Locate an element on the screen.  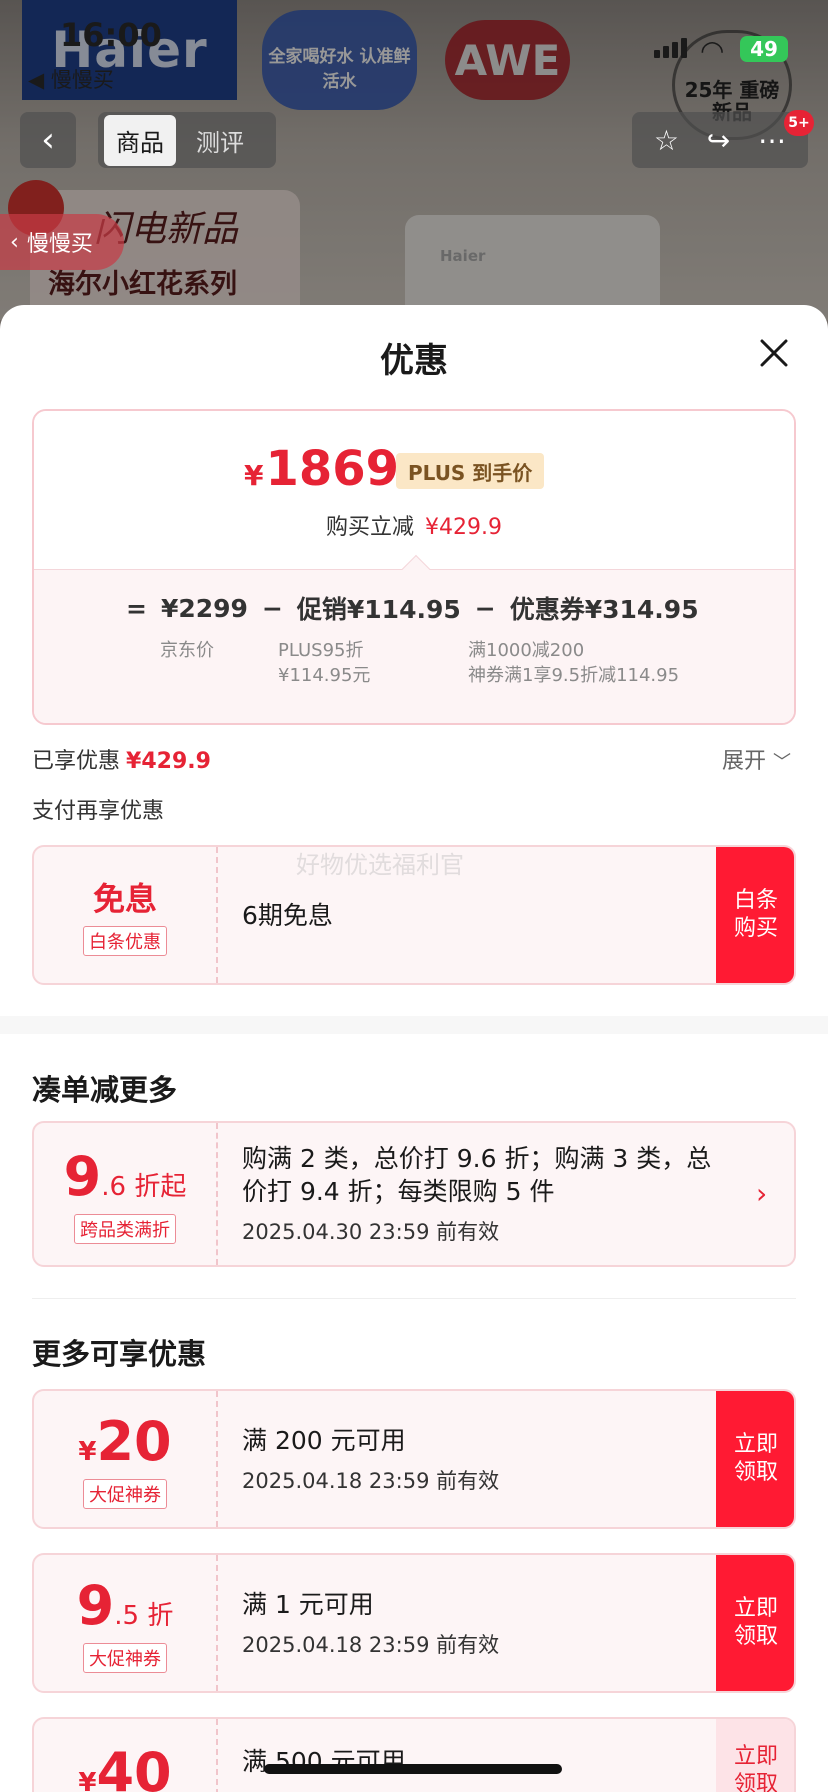
pay-more-heading: 支付再享优惠 is located at coordinates (98, 811).